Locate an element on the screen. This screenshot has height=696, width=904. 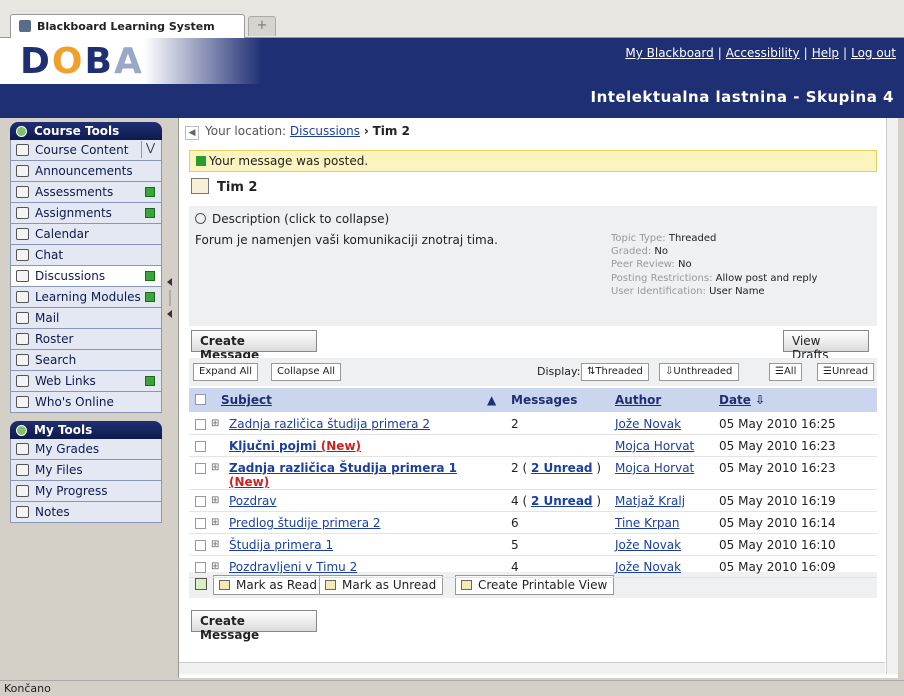
view-drafts-button: View Drafts is located at coordinates (826, 346).